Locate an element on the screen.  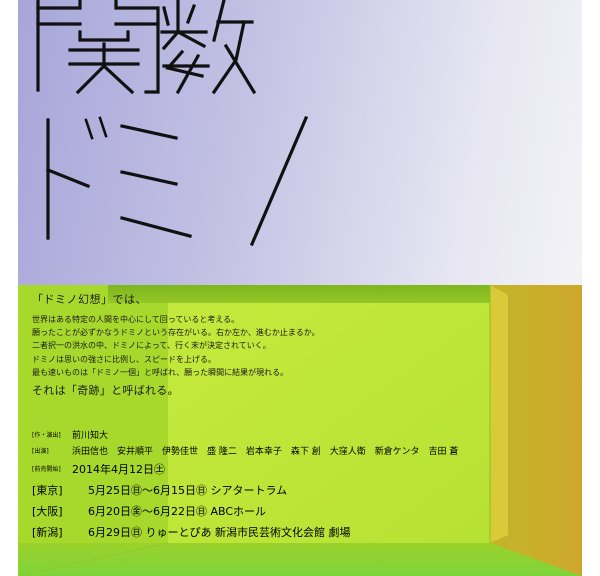
sales-row: [前売開始] 2014年4月12日㊏ is located at coordinates (245, 468).